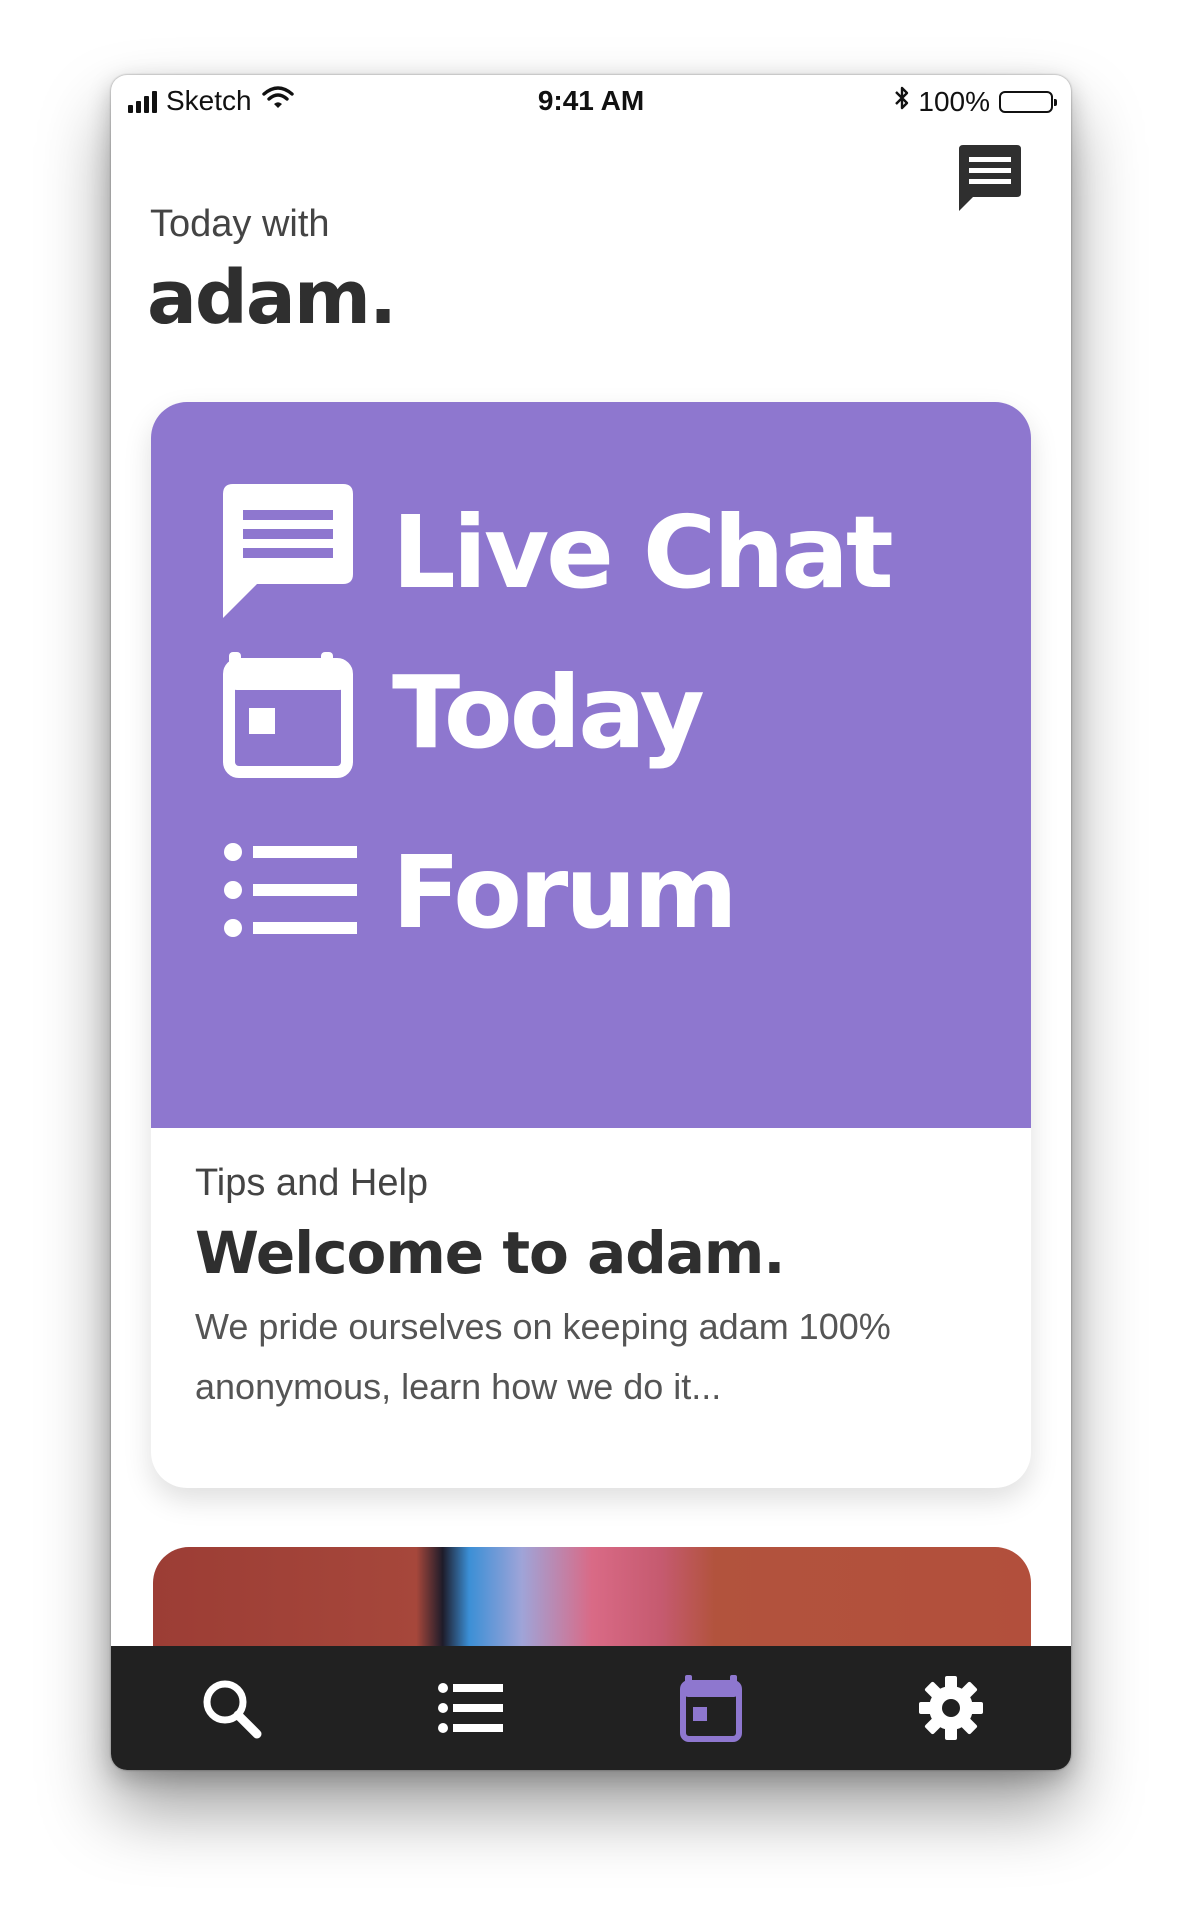 Image resolution: width=1184 pixels, height=1920 pixels. What do you see at coordinates (312, 1183) in the screenshot?
I see `card-category: Tips and Help` at bounding box center [312, 1183].